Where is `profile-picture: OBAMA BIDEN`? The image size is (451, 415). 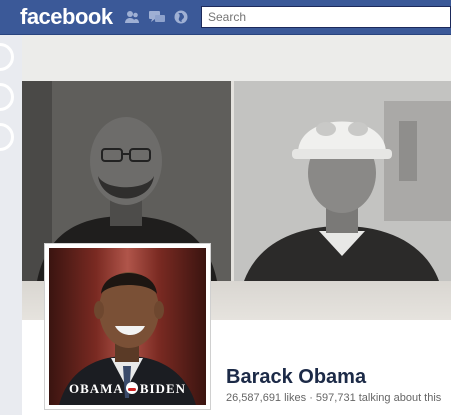
profile-picture: OBAMA BIDEN is located at coordinates (127, 326).